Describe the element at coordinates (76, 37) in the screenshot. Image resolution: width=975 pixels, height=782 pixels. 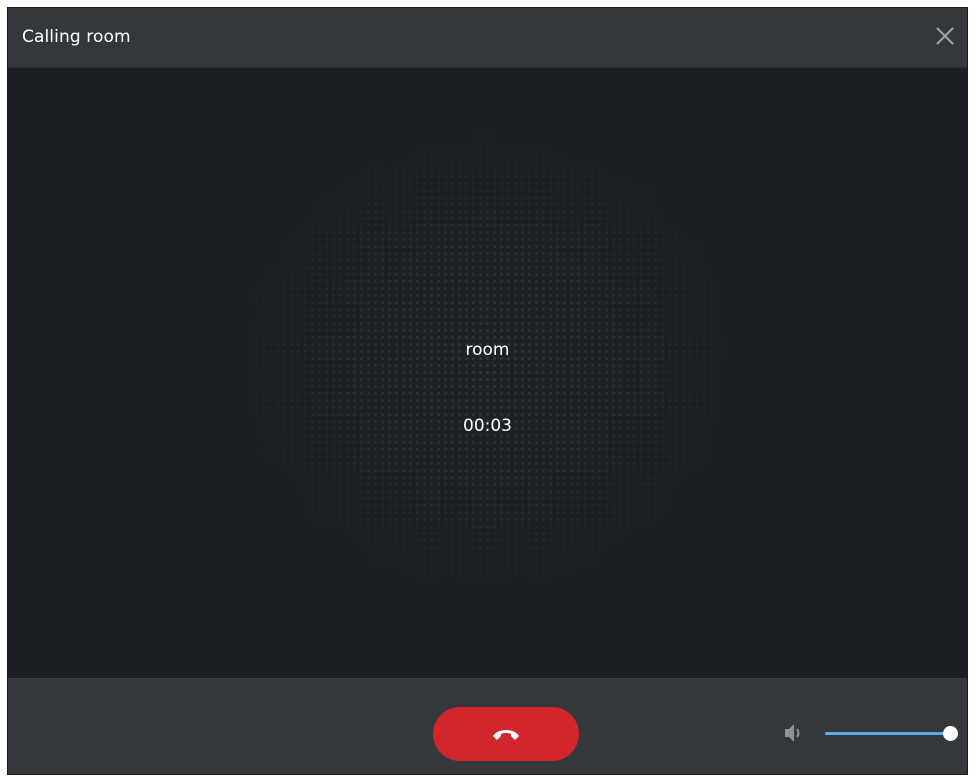
I see `window-title: Calling room` at that location.